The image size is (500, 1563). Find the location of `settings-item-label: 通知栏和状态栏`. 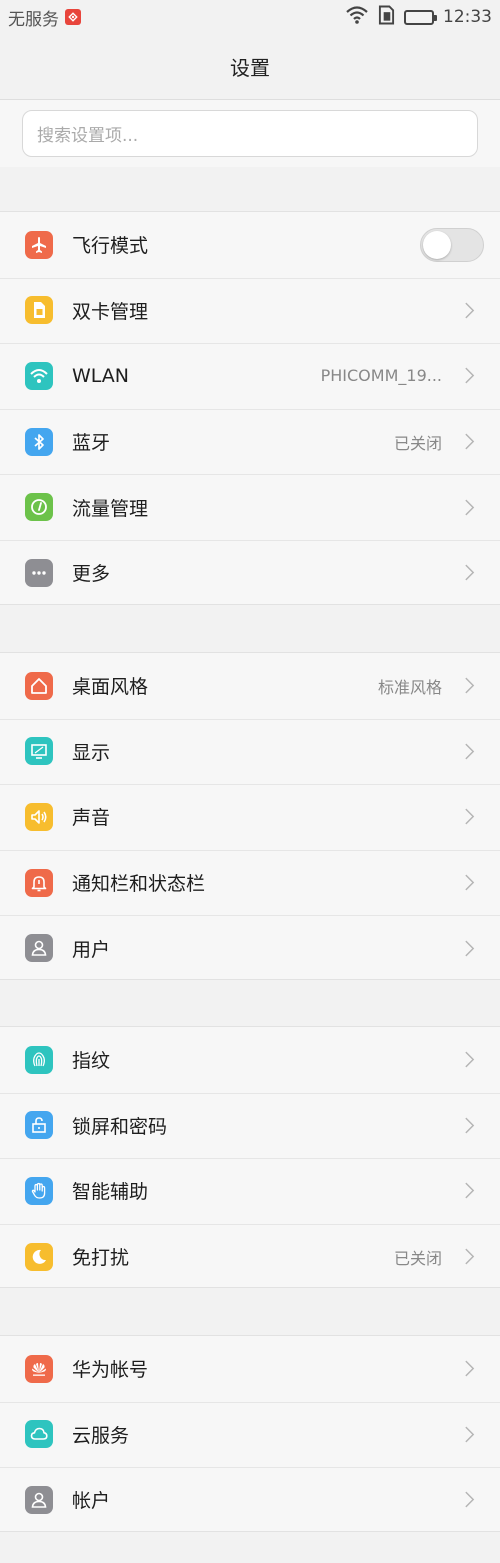

settings-item-label: 通知栏和状态栏 is located at coordinates (139, 884).